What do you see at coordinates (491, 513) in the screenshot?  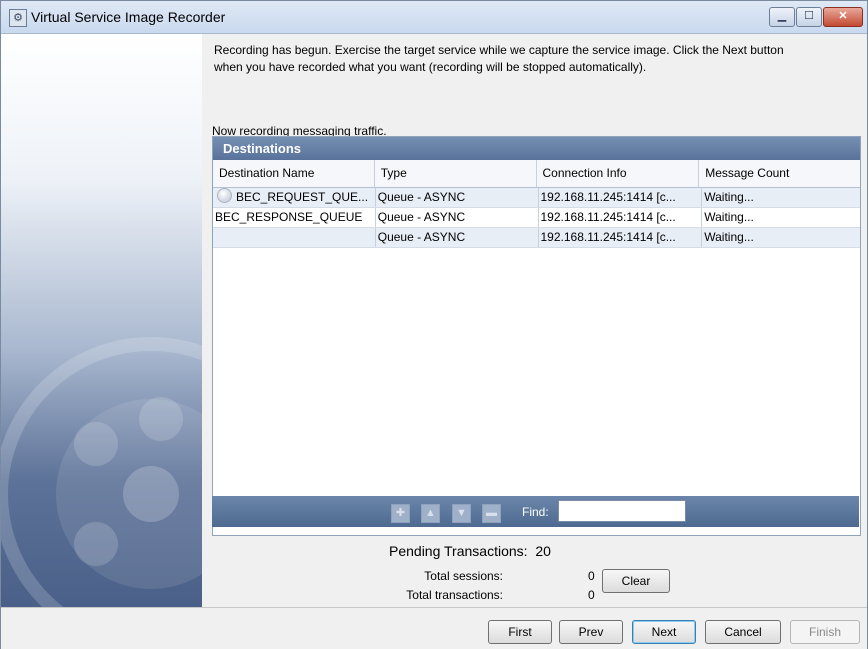 I see `delete-icon: ▬` at bounding box center [491, 513].